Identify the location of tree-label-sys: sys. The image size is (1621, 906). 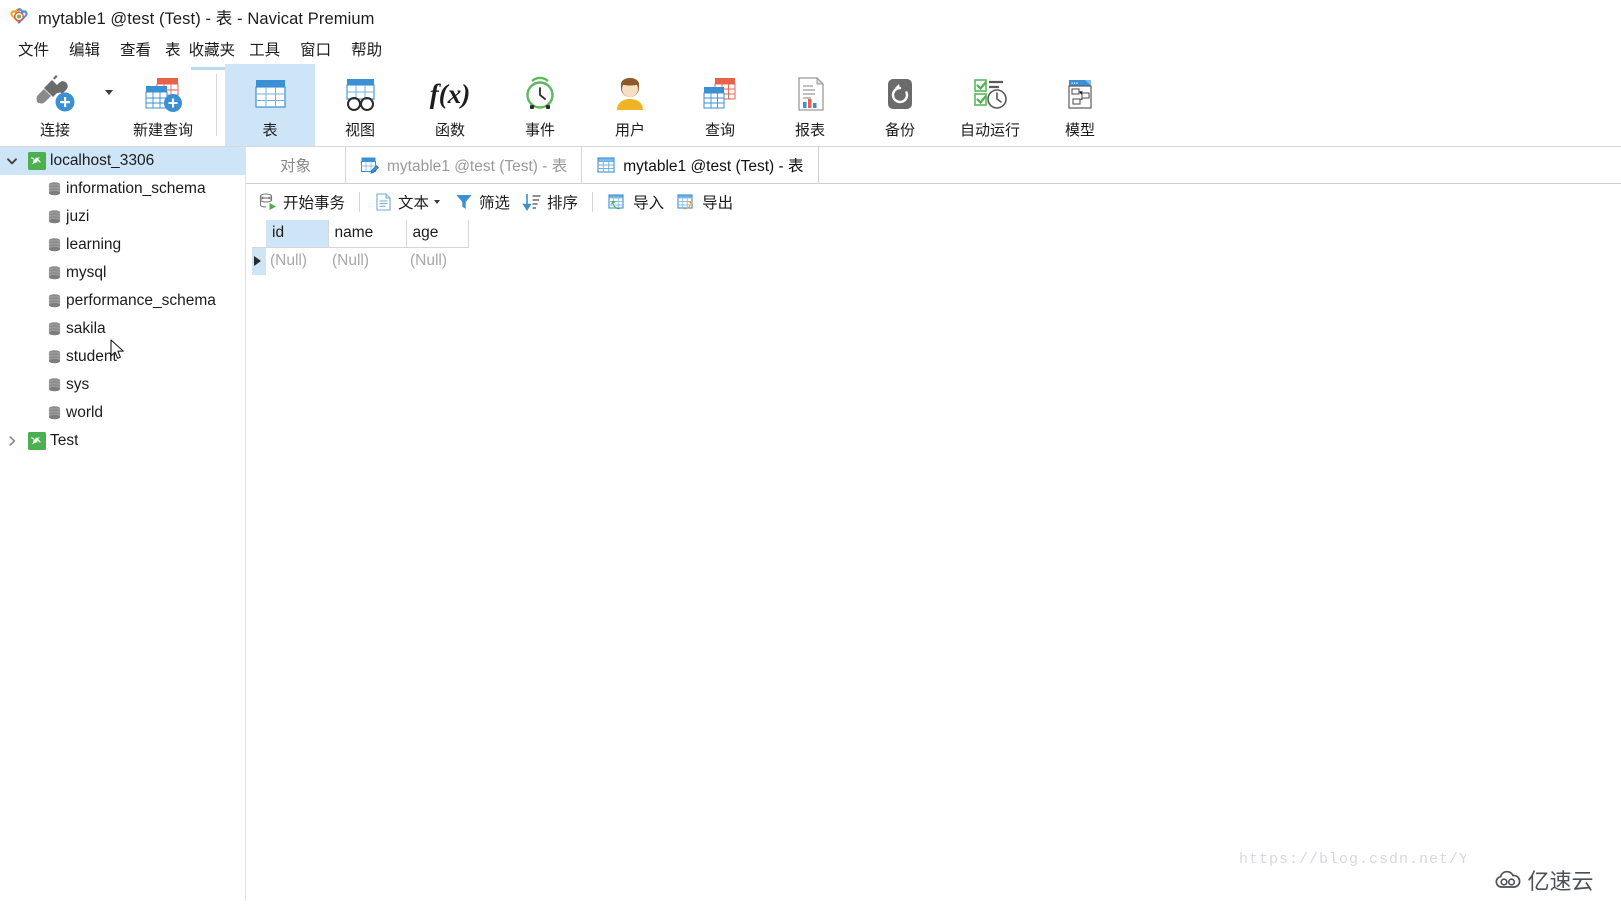
(78, 384).